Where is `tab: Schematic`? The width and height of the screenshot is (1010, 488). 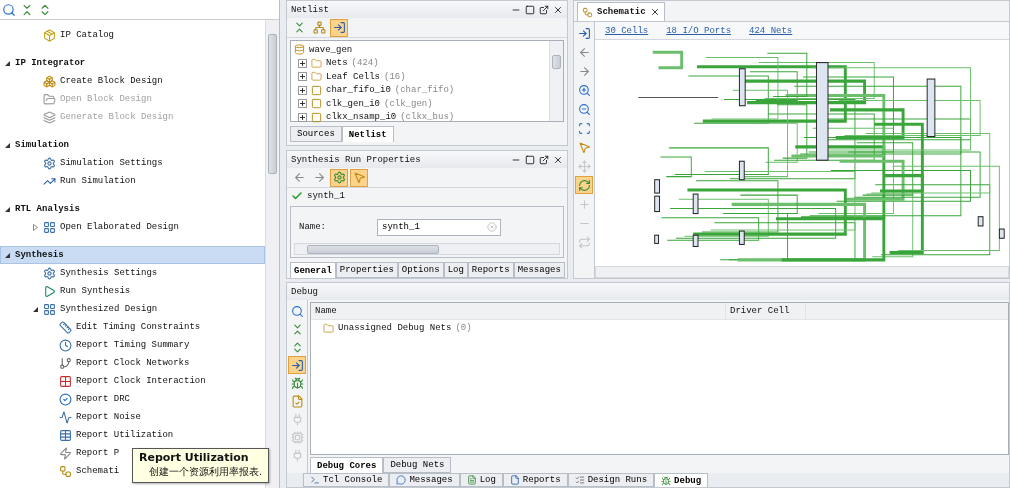 tab: Schematic is located at coordinates (621, 11).